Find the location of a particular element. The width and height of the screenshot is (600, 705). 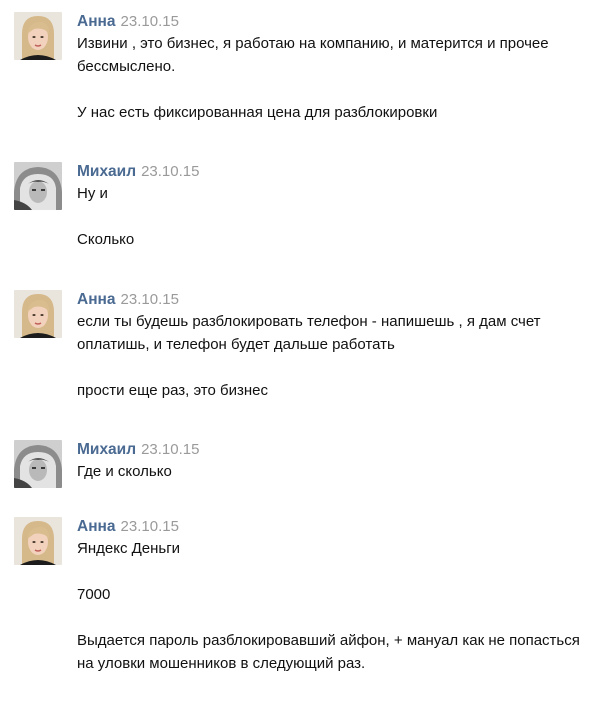

message-text: прости еще раз, это бизнес is located at coordinates (172, 390).